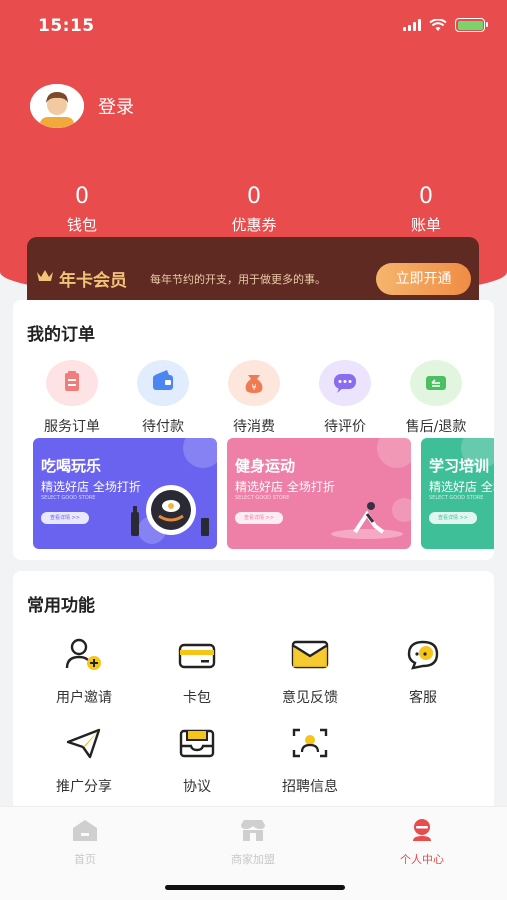 Image resolution: width=507 pixels, height=900 pixels. What do you see at coordinates (253, 269) in the screenshot?
I see `vip-card: 年卡会员 每年节约的开支，用于做更多的事。 立即开通` at bounding box center [253, 269].